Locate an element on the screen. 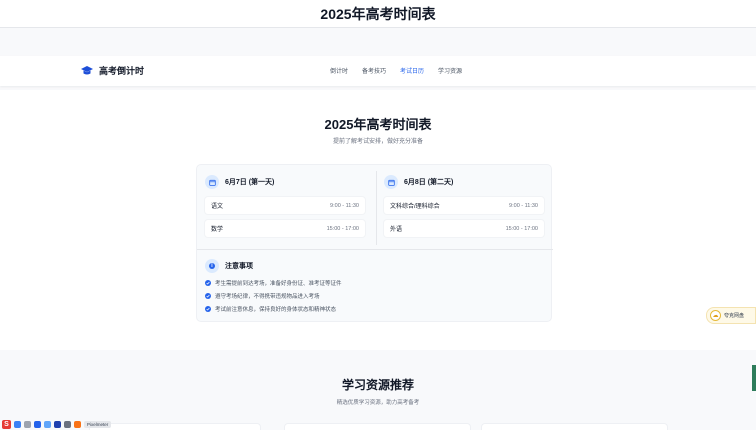 The width and height of the screenshot is (756, 430). microphone-icon is located at coordinates (37, 424).